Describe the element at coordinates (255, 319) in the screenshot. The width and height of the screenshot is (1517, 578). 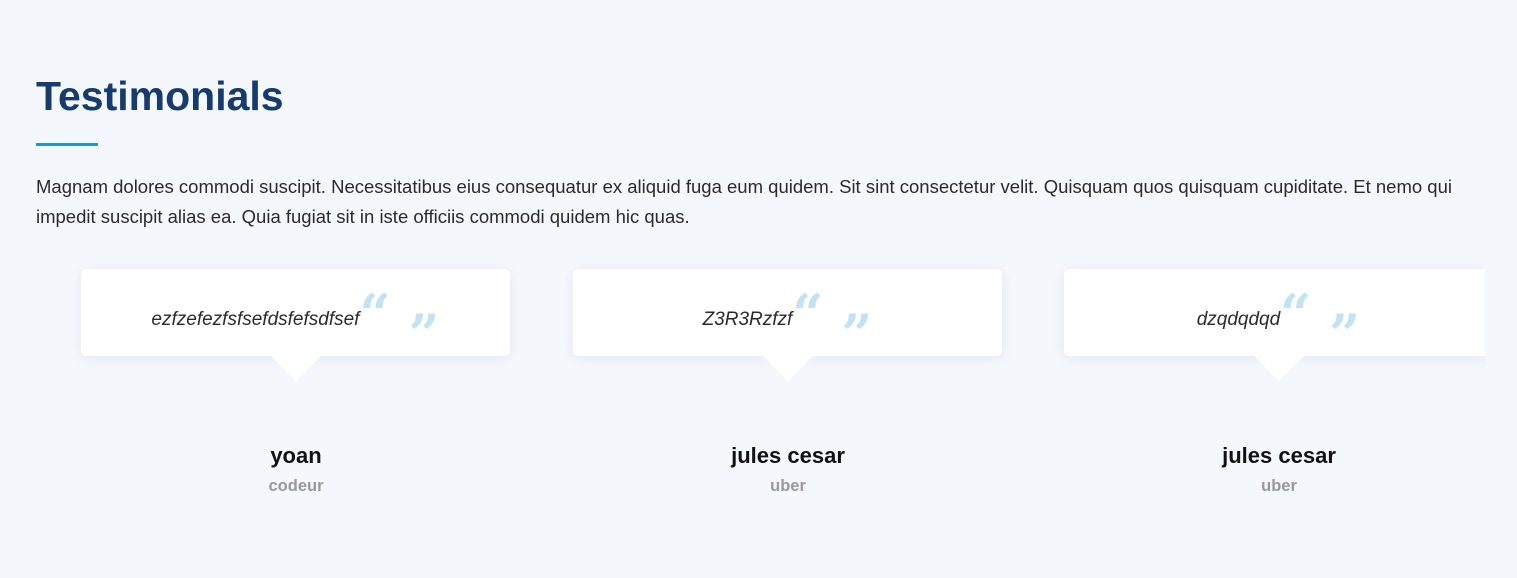
I see `testimonial-quote: ezfzefezfsfsefdsfefsdfsef` at that location.